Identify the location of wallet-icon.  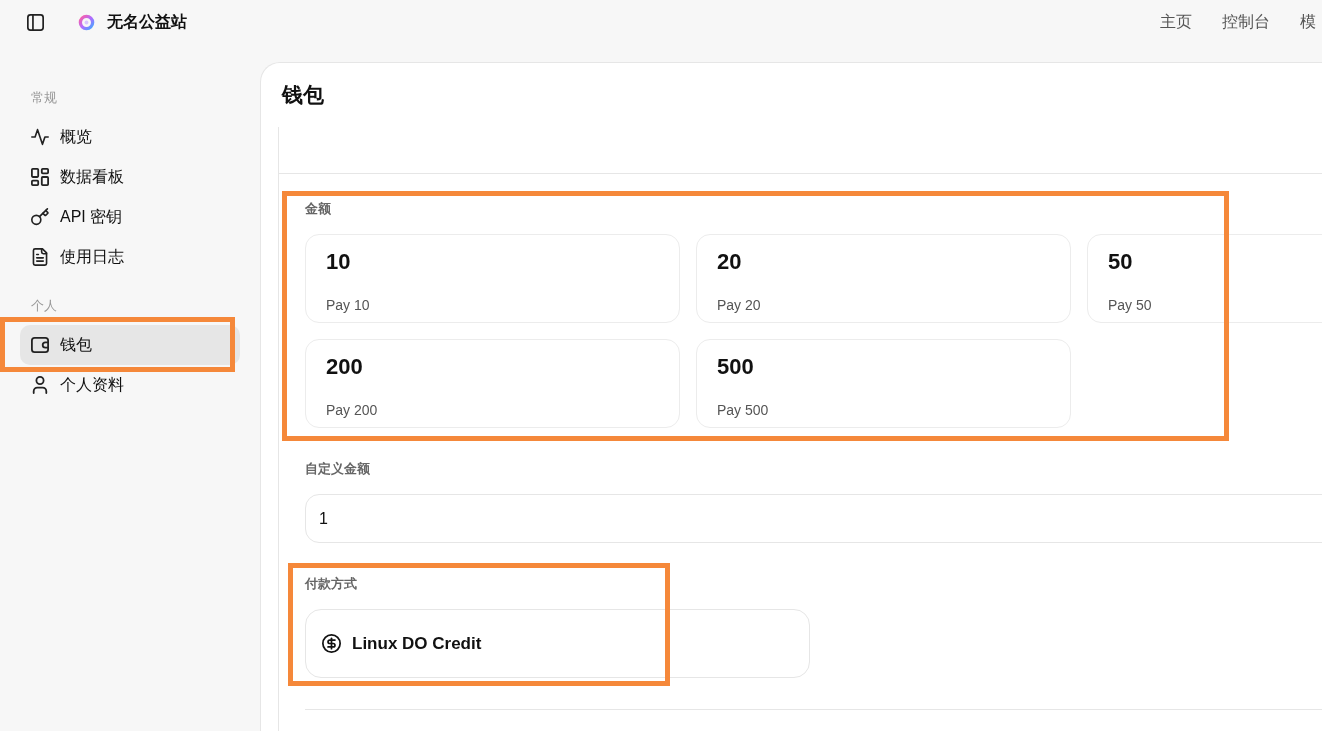
(40, 345).